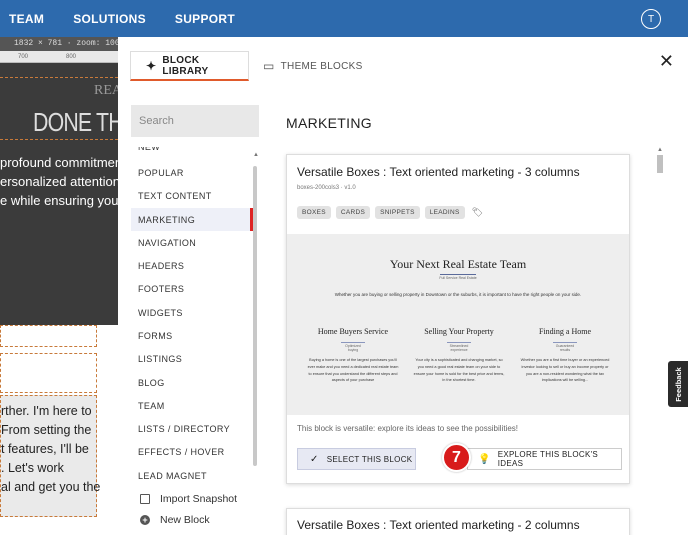 This screenshot has width=688, height=535. What do you see at coordinates (192, 172) in the screenshot?
I see `category-item: POPULAR` at bounding box center [192, 172].